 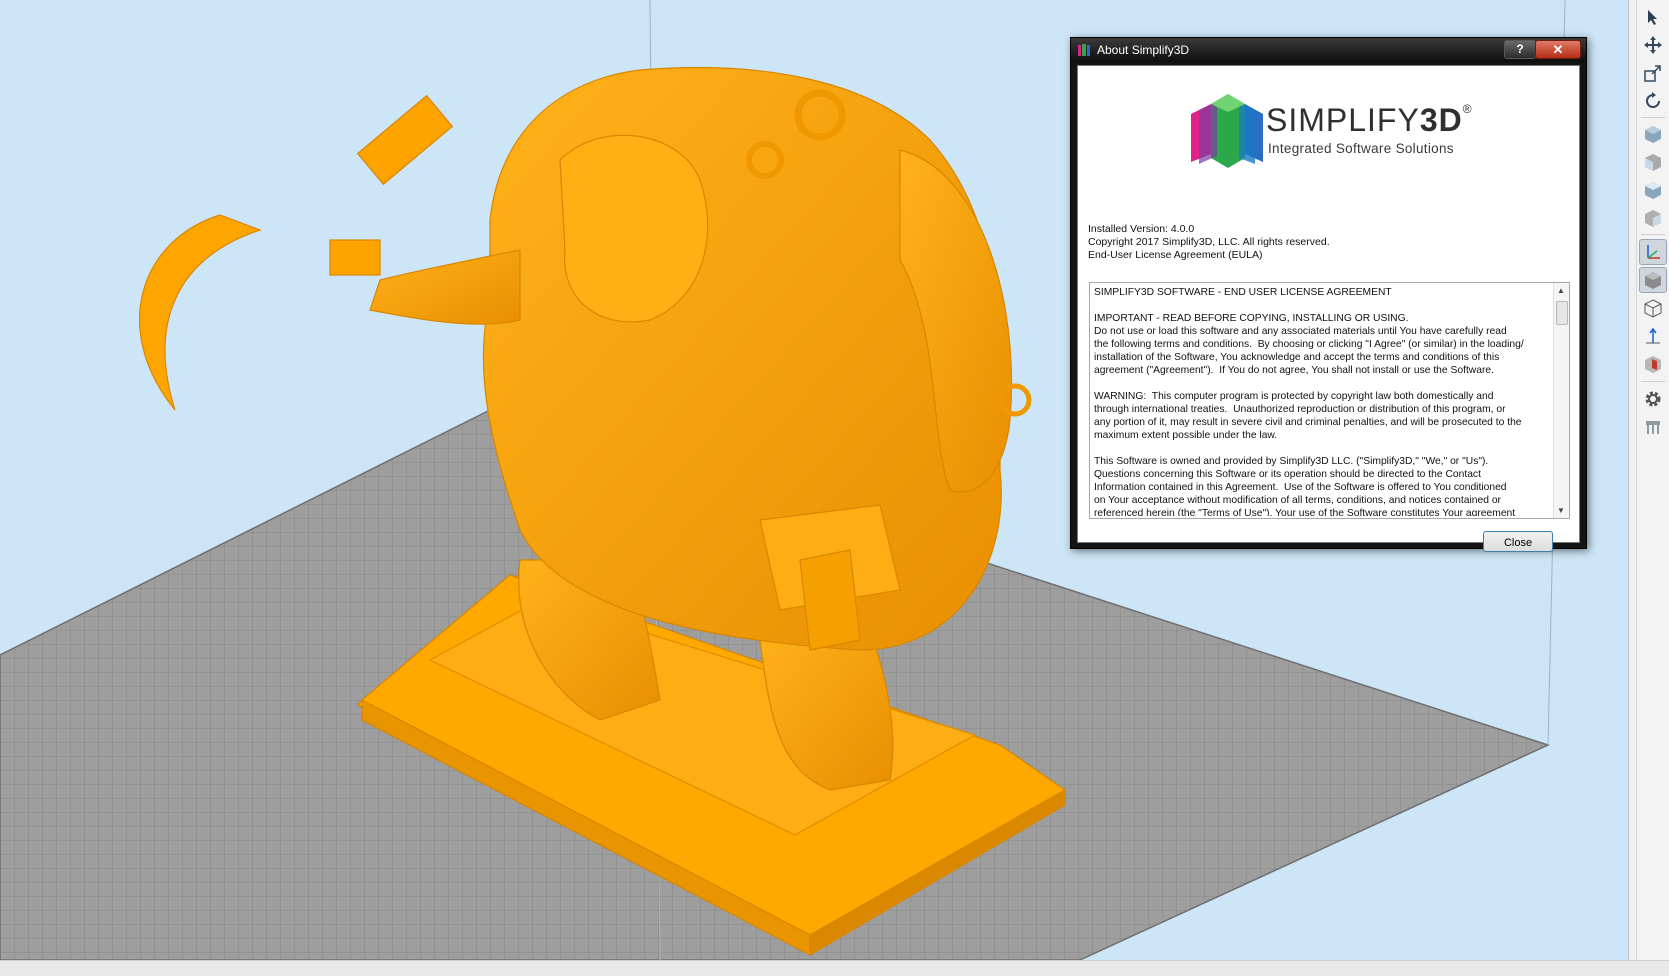 I want to click on brand-suffix: 3D, so click(x=1441, y=120).